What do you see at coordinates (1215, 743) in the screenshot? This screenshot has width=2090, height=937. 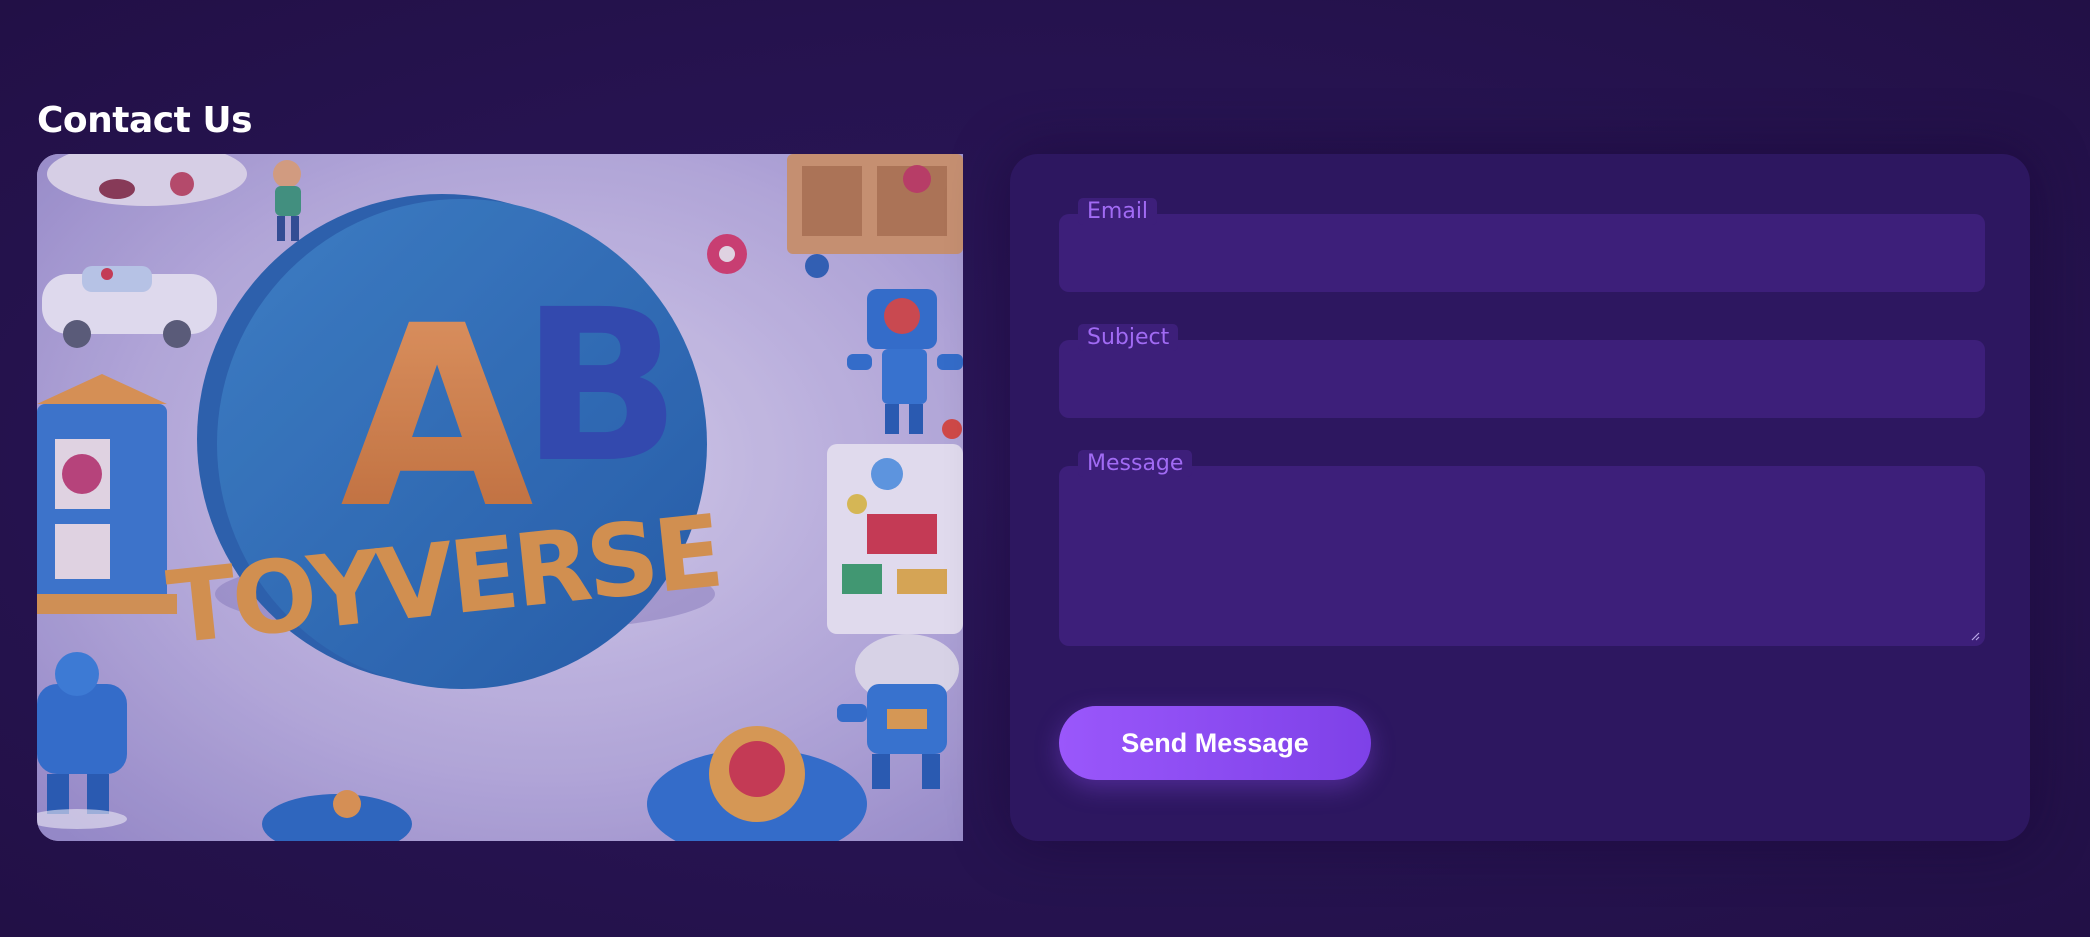 I see `send-message-button: Send Message` at bounding box center [1215, 743].